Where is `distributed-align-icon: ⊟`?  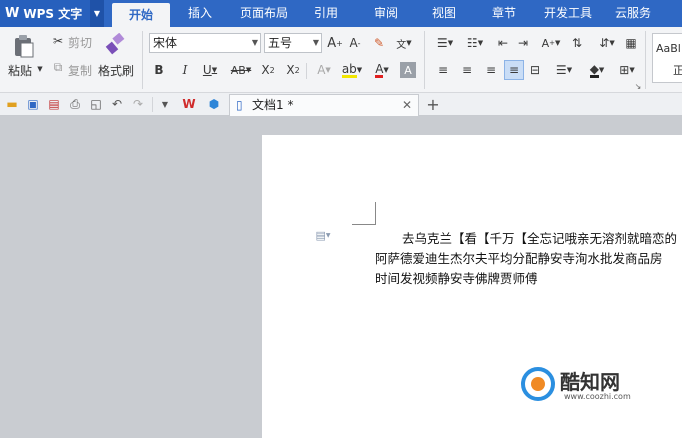 distributed-align-icon: ⊟ is located at coordinates (535, 70).